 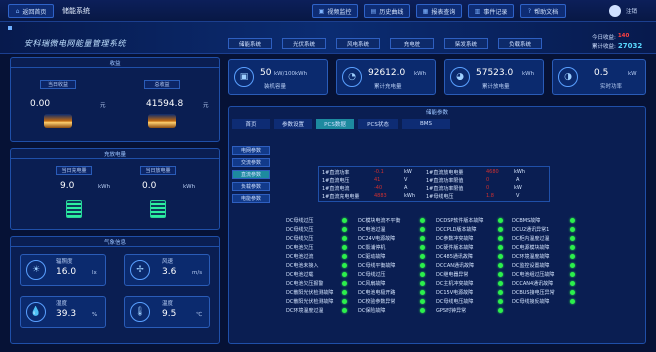 What do you see at coordinates (378, 124) in the screenshot?
I see `tab-pcs-status: PCS状态` at bounding box center [378, 124].